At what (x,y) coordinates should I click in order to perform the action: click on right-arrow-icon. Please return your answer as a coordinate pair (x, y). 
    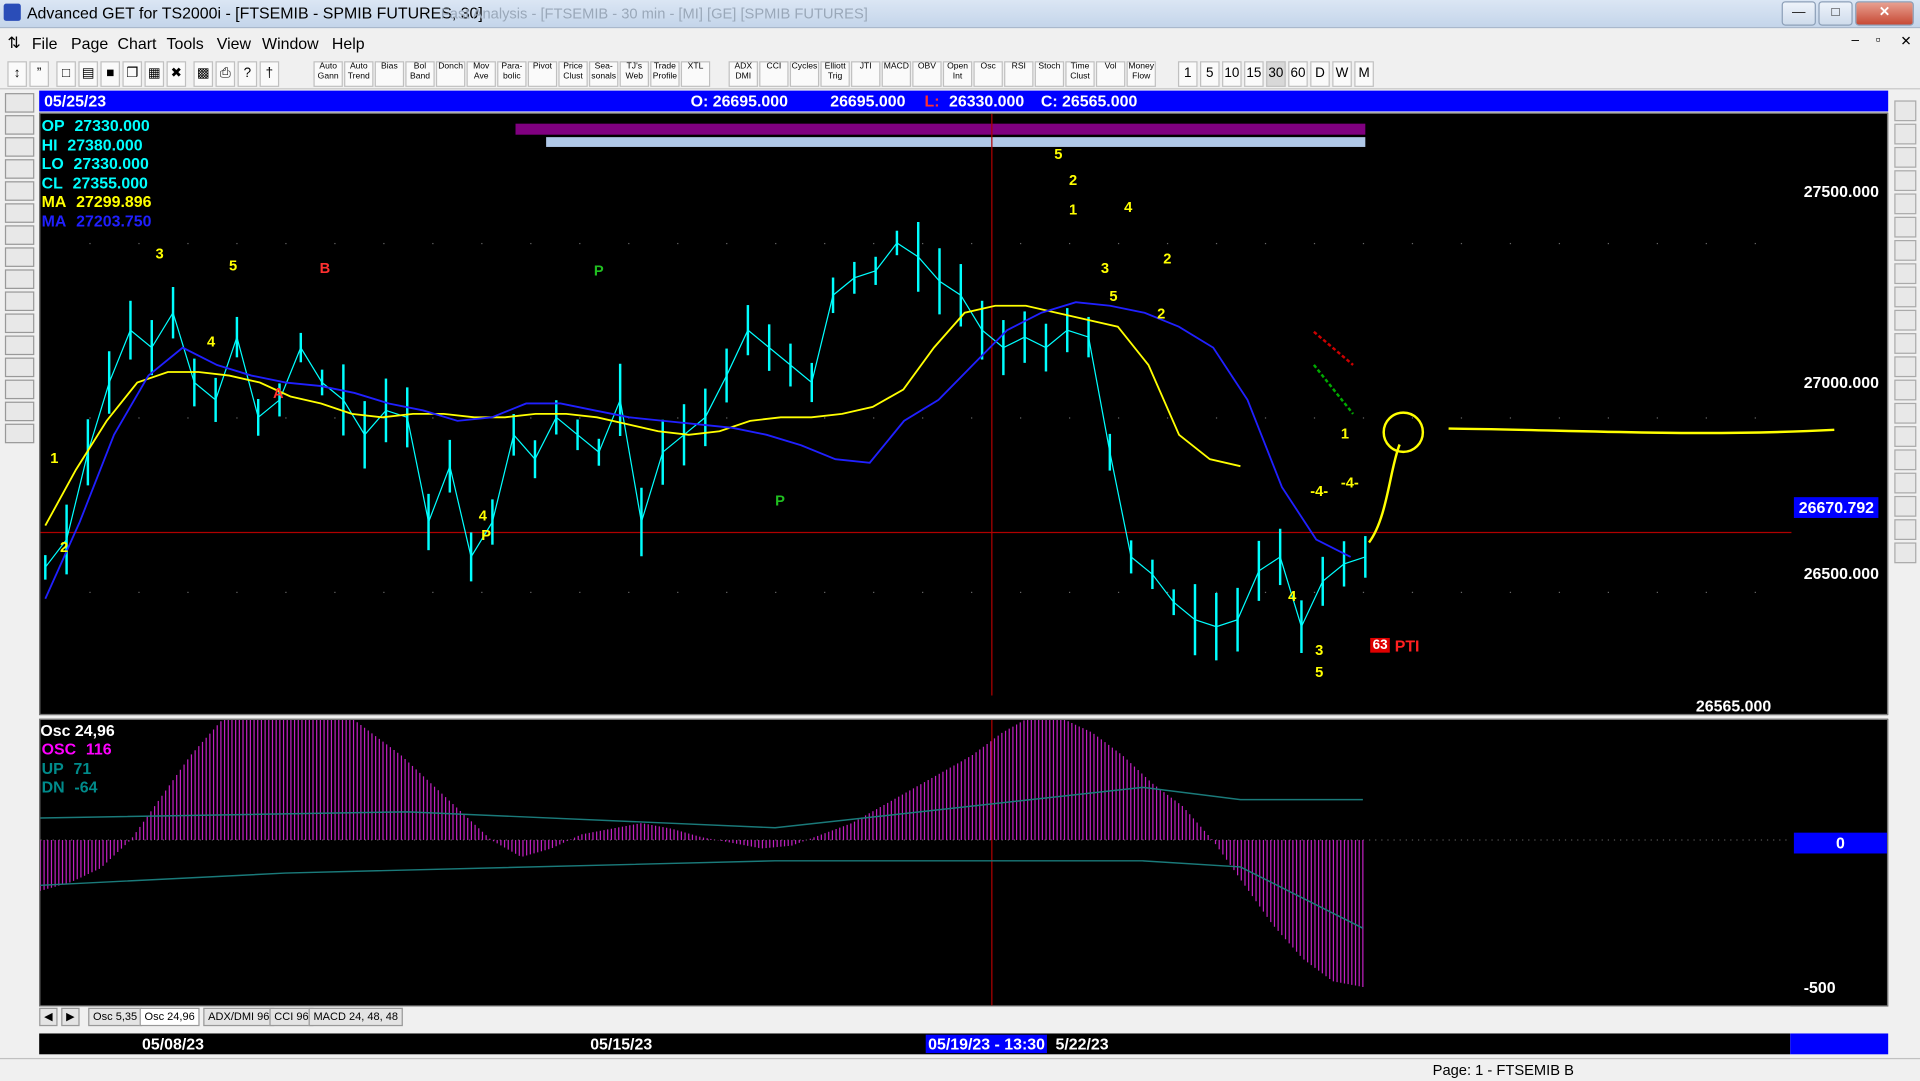
    Looking at the image, I should click on (19, 279).